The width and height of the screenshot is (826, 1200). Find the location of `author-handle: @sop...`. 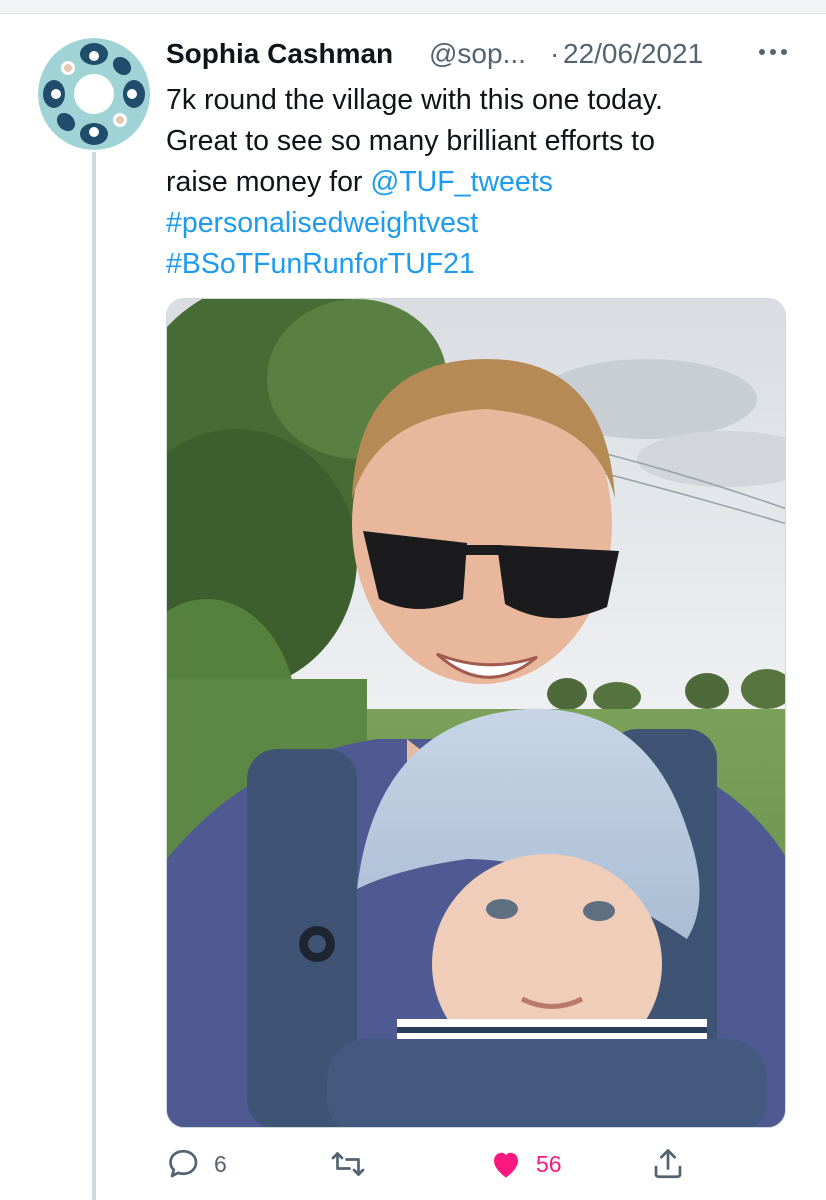

author-handle: @sop... is located at coordinates (477, 54).